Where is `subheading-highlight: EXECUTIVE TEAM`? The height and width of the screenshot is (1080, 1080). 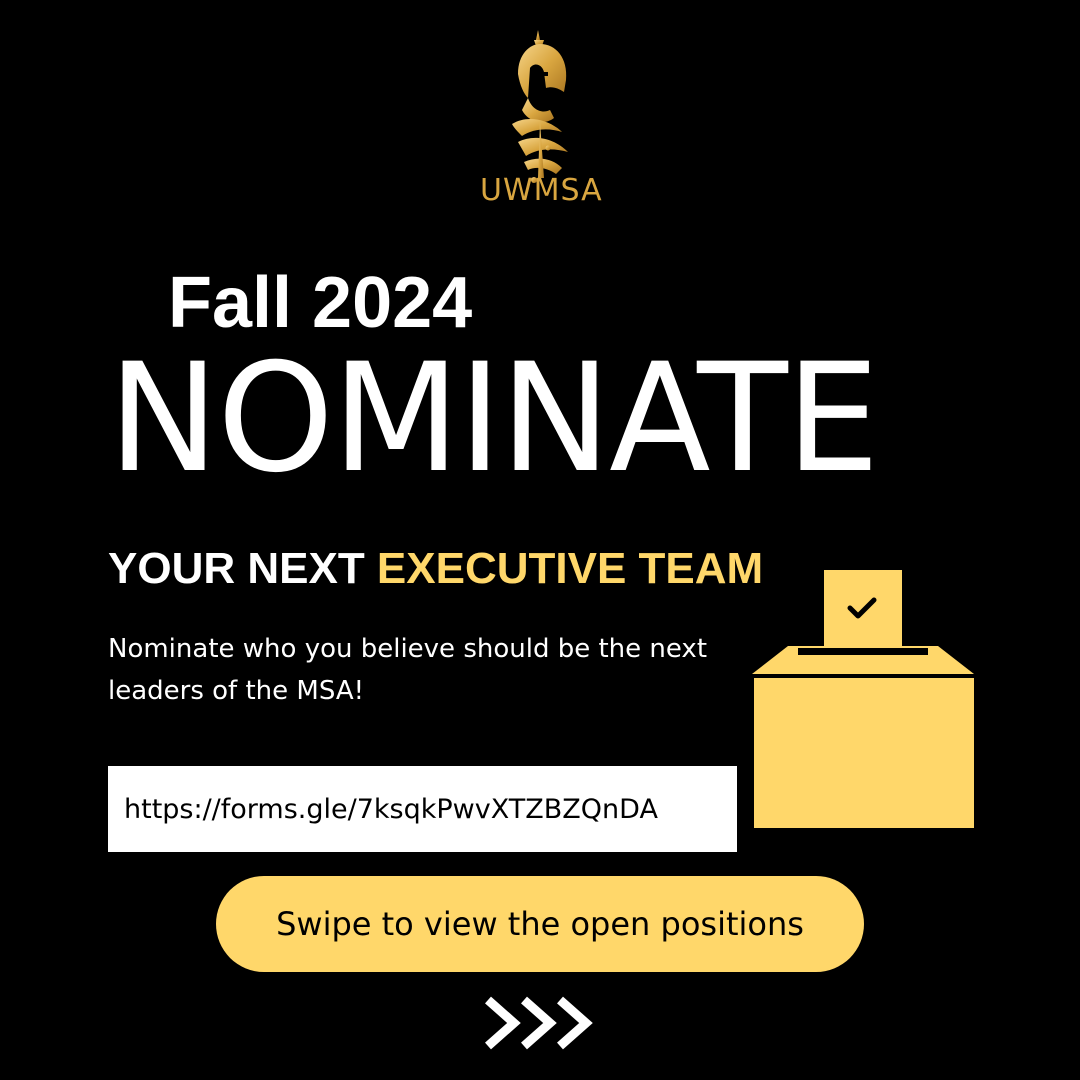
subheading-highlight: EXECUTIVE TEAM is located at coordinates (570, 568).